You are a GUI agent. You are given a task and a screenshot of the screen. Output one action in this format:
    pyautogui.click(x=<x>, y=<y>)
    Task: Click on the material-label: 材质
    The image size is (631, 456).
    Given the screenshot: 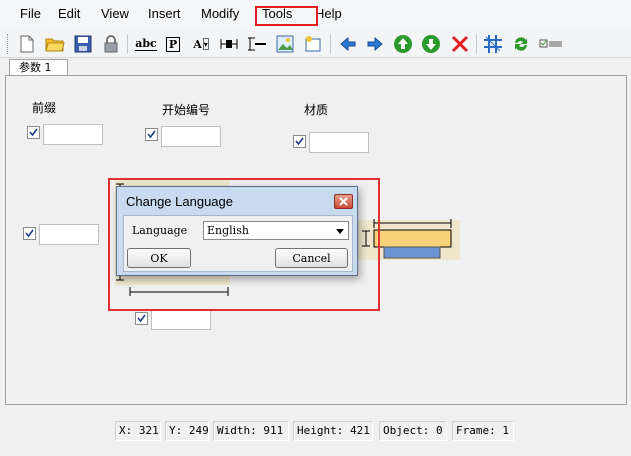 What is the action you would take?
    pyautogui.click(x=316, y=110)
    